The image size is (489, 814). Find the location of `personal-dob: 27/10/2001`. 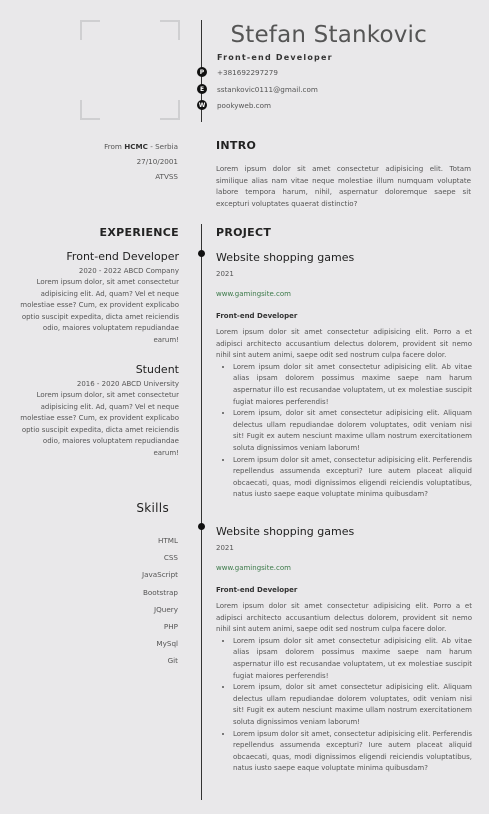

personal-dob: 27/10/2001 is located at coordinates (157, 161).